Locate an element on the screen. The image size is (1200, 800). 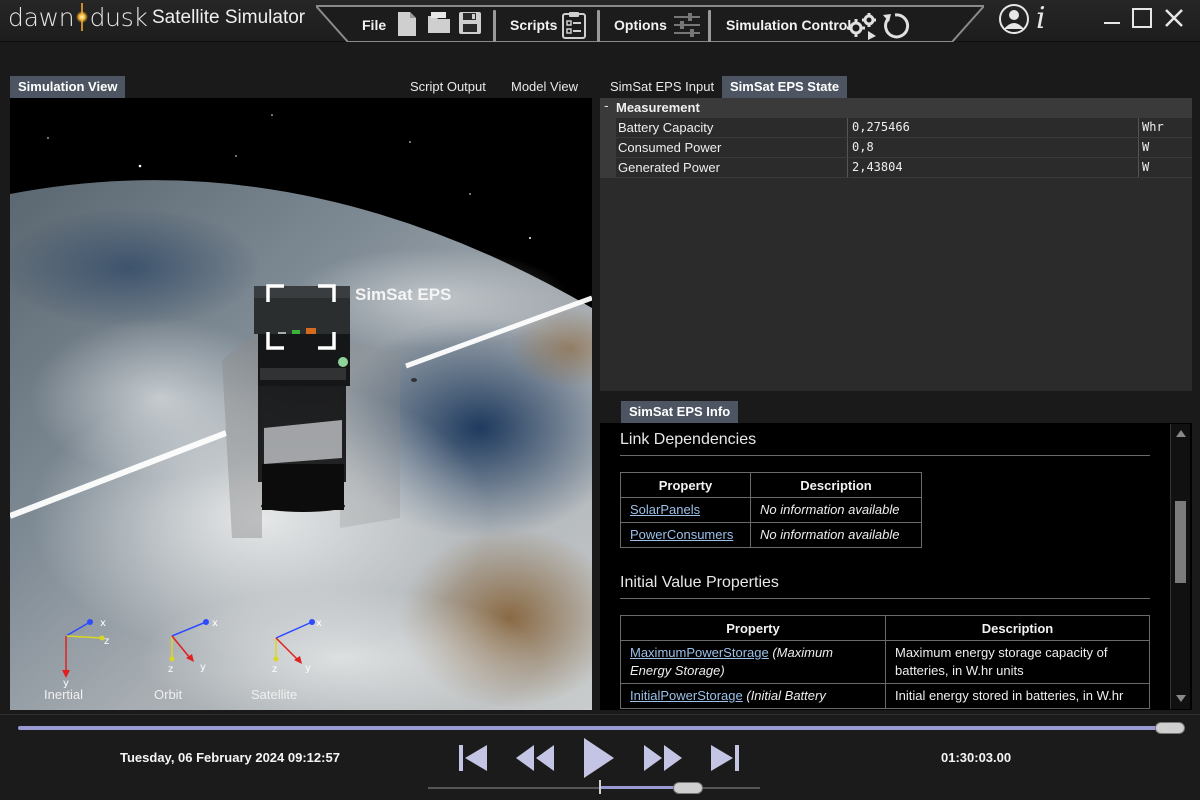
property-row: Generated Power 2,43804 W is located at coordinates (896, 168).